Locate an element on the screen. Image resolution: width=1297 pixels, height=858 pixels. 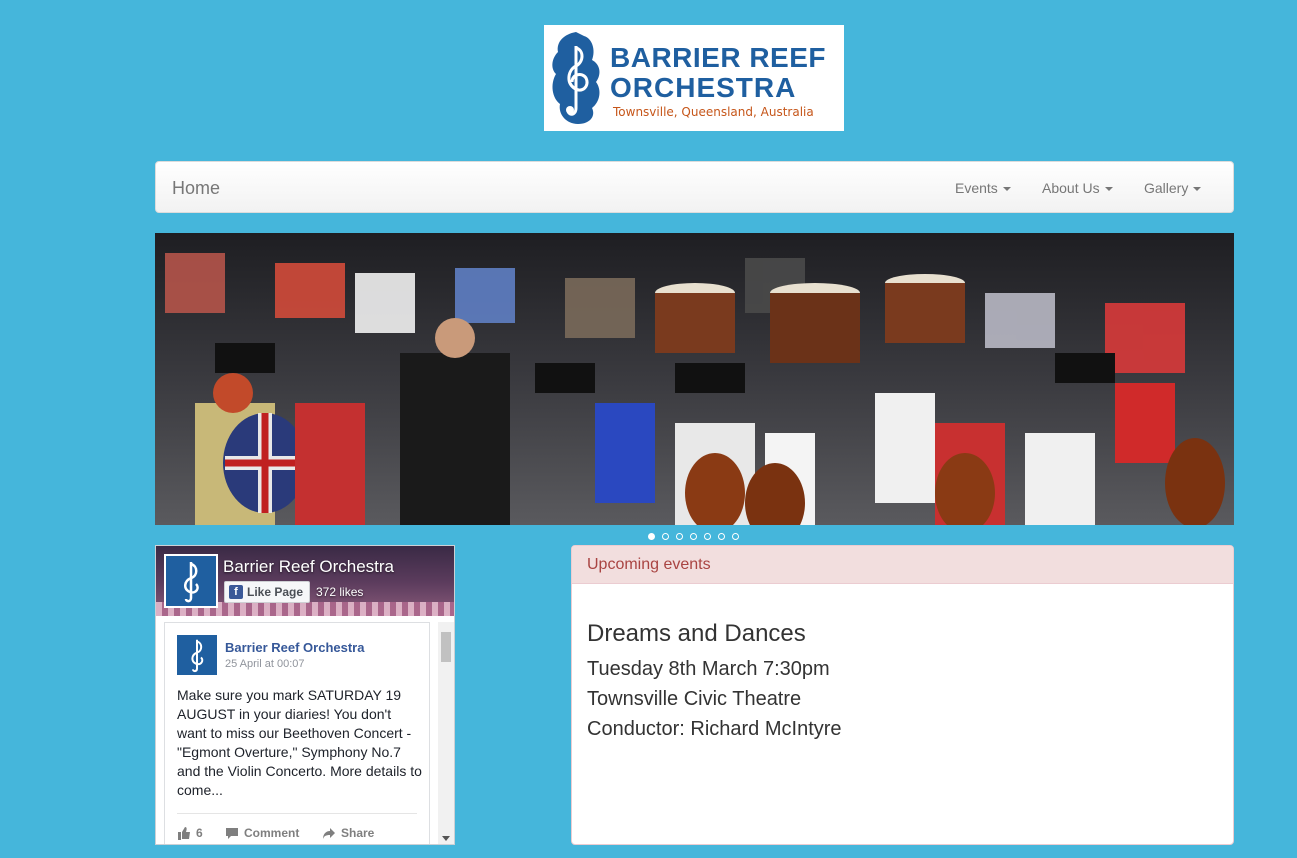
nav-item-events: Events is located at coordinates (983, 188).